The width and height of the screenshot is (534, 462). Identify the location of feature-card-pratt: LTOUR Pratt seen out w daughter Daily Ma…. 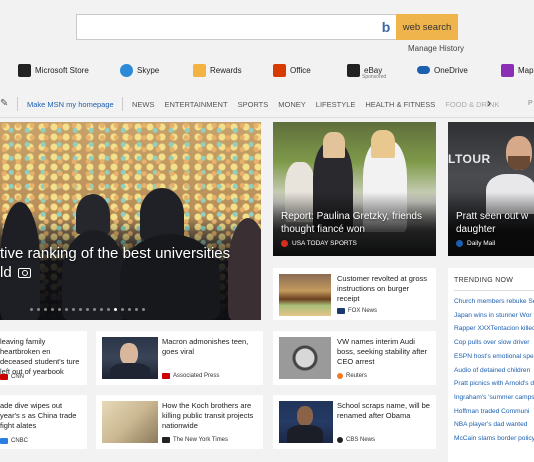
(491, 189).